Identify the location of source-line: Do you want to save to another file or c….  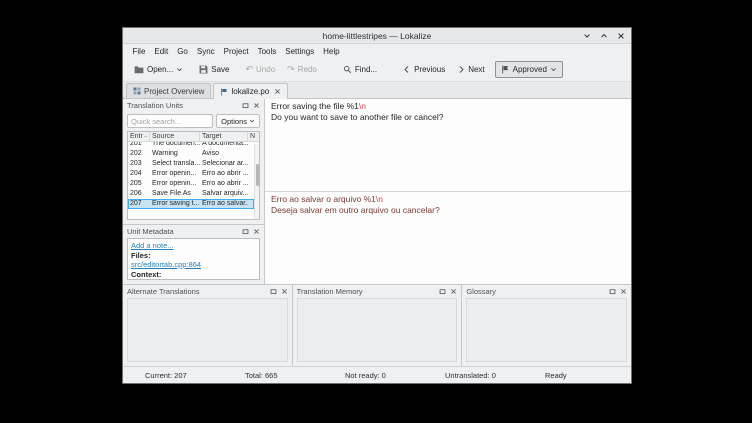
(357, 117).